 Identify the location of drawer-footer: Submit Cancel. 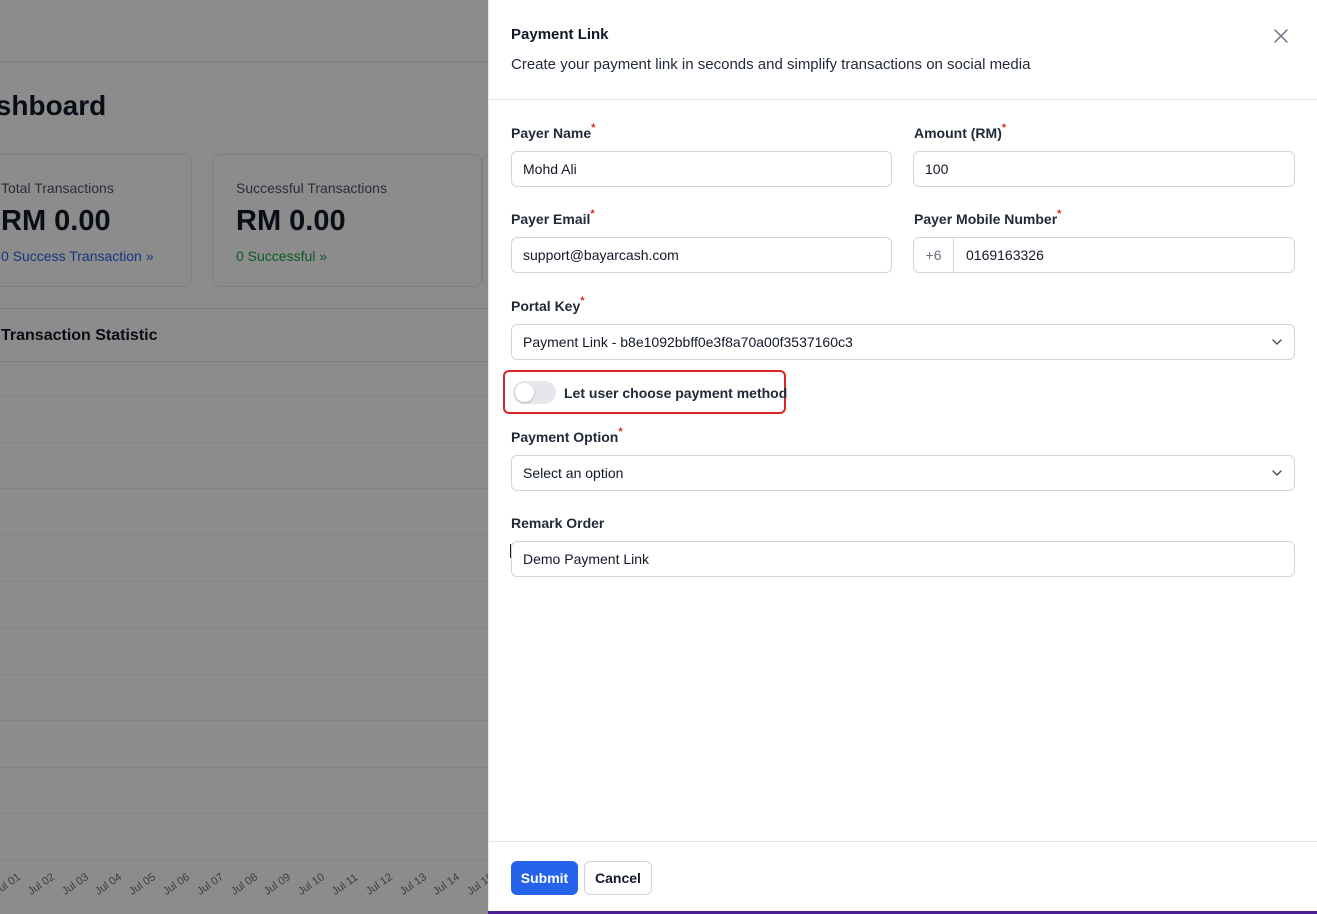
(903, 877).